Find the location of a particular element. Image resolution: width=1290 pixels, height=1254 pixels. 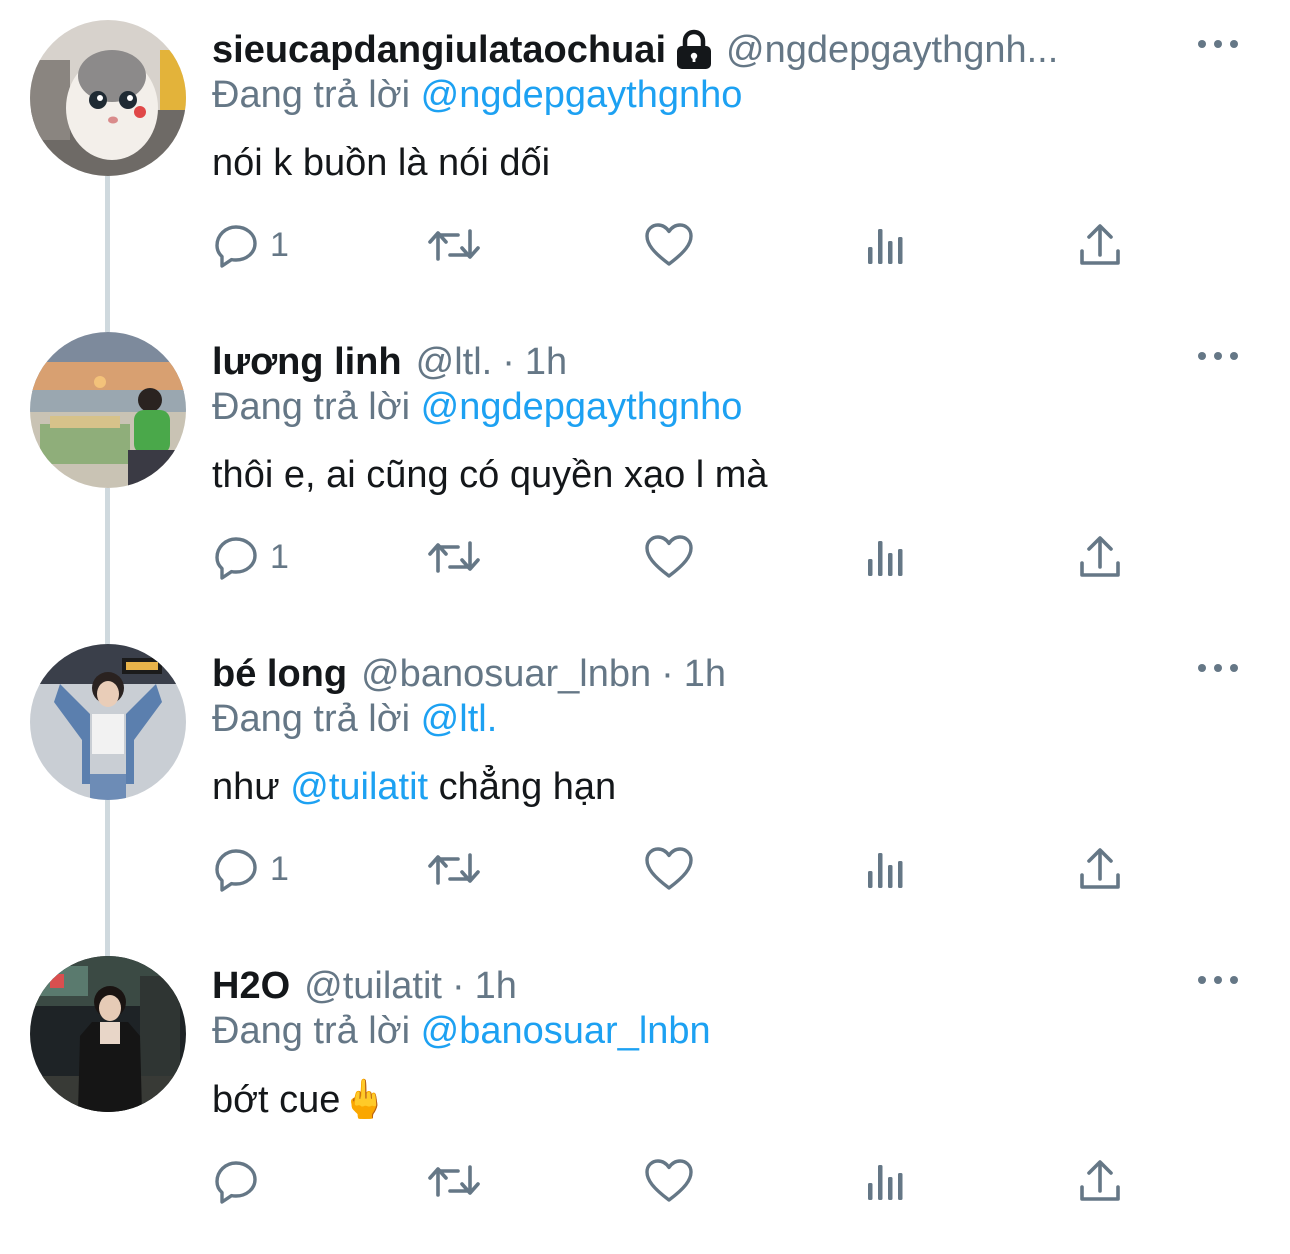

user-handle: @banosuar_lnbn is located at coordinates (506, 674).